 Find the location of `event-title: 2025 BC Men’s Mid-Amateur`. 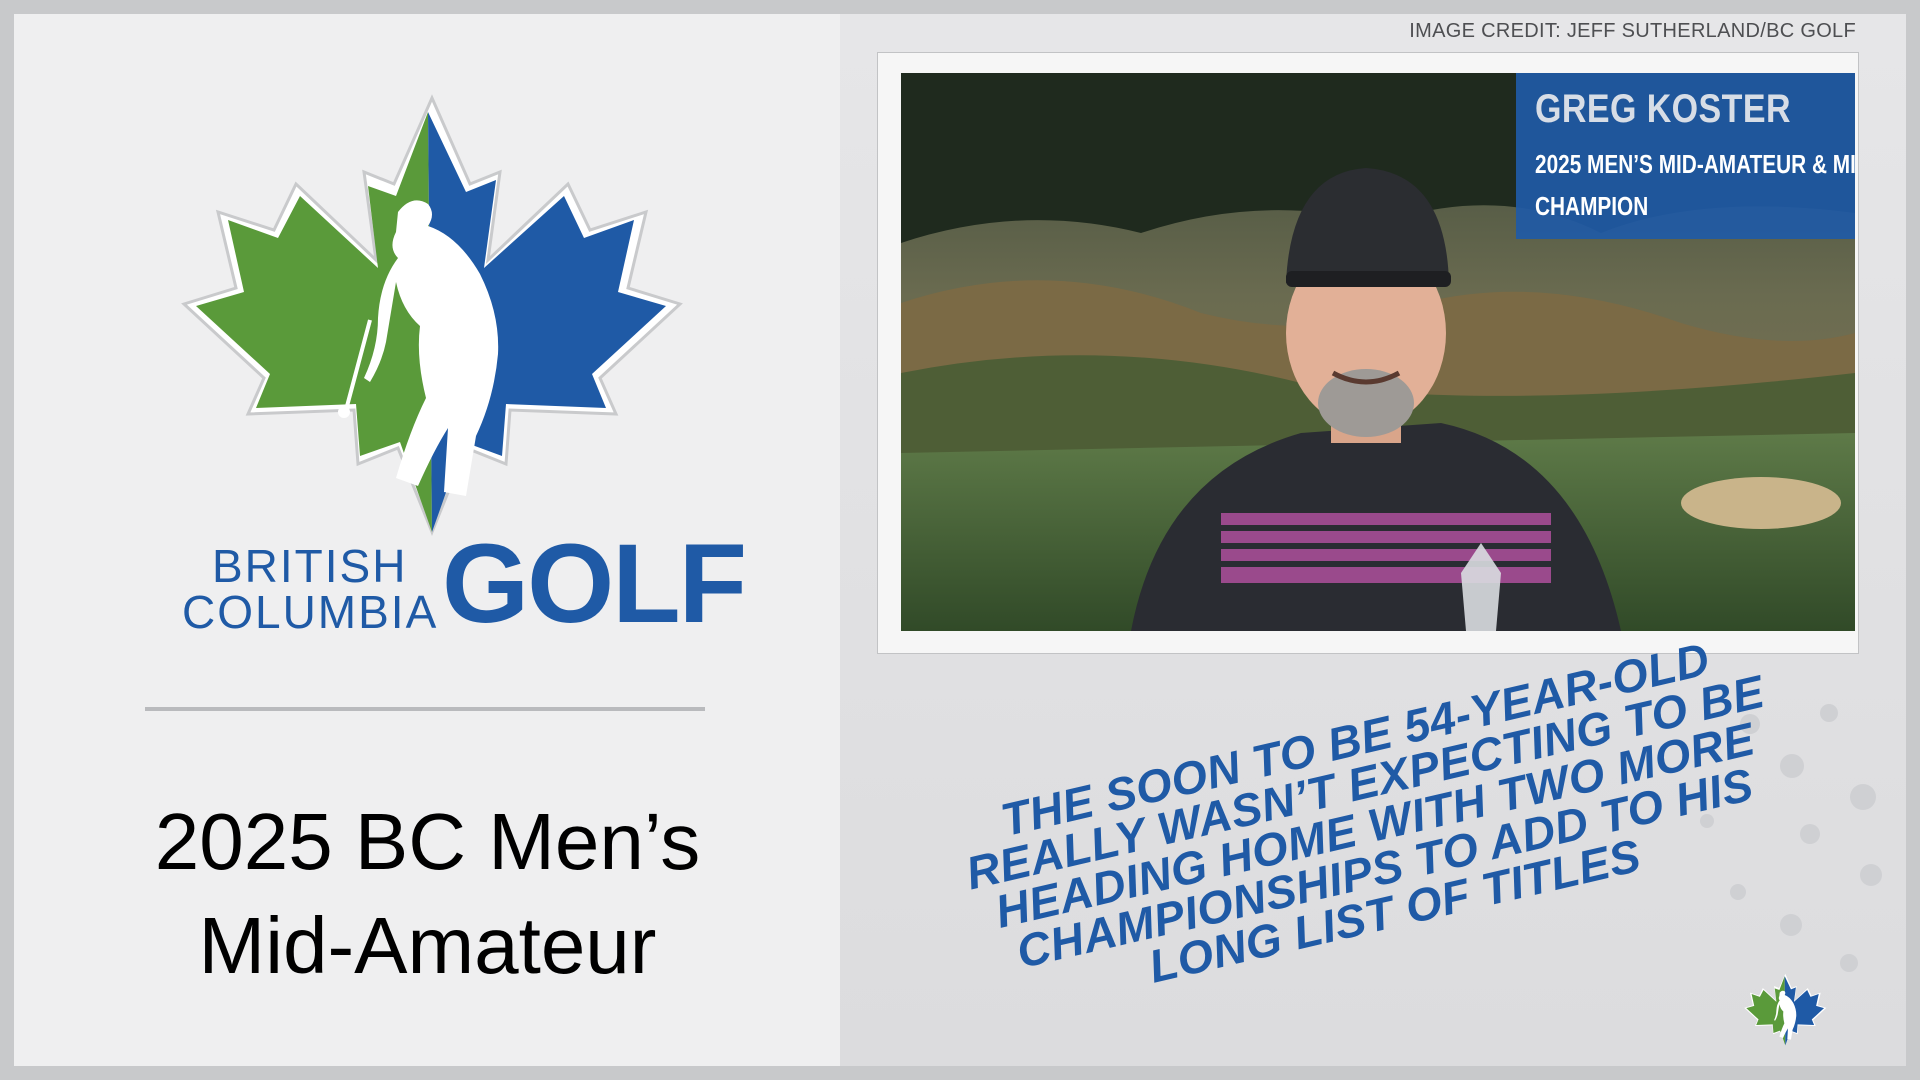

event-title: 2025 BC Men’s Mid-Amateur is located at coordinates (427, 894).